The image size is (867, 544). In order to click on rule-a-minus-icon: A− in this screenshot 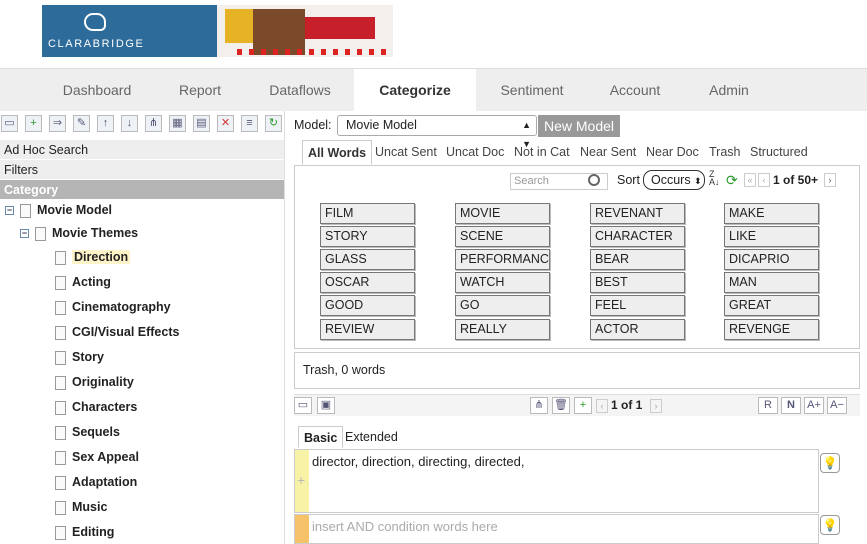, I will do `click(837, 405)`.